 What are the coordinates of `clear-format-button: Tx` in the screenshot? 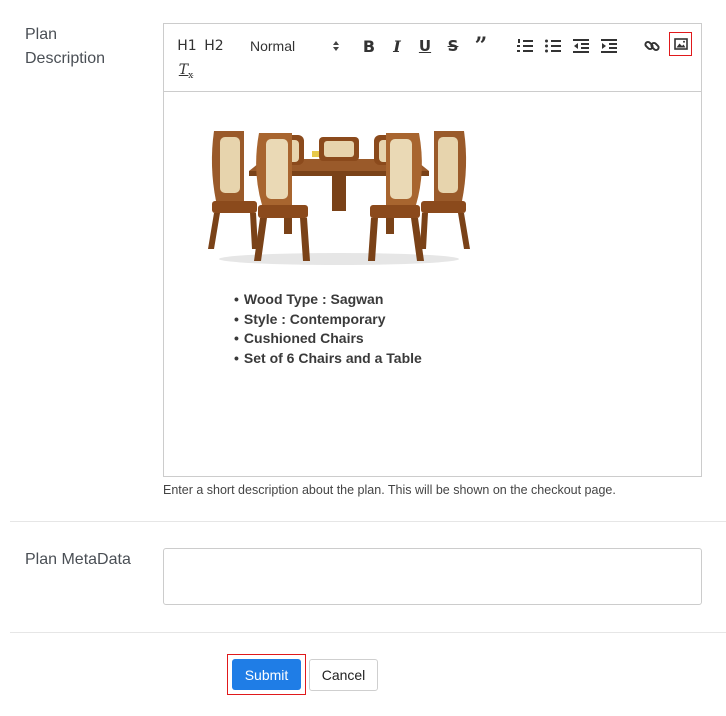 It's located at (186, 71).